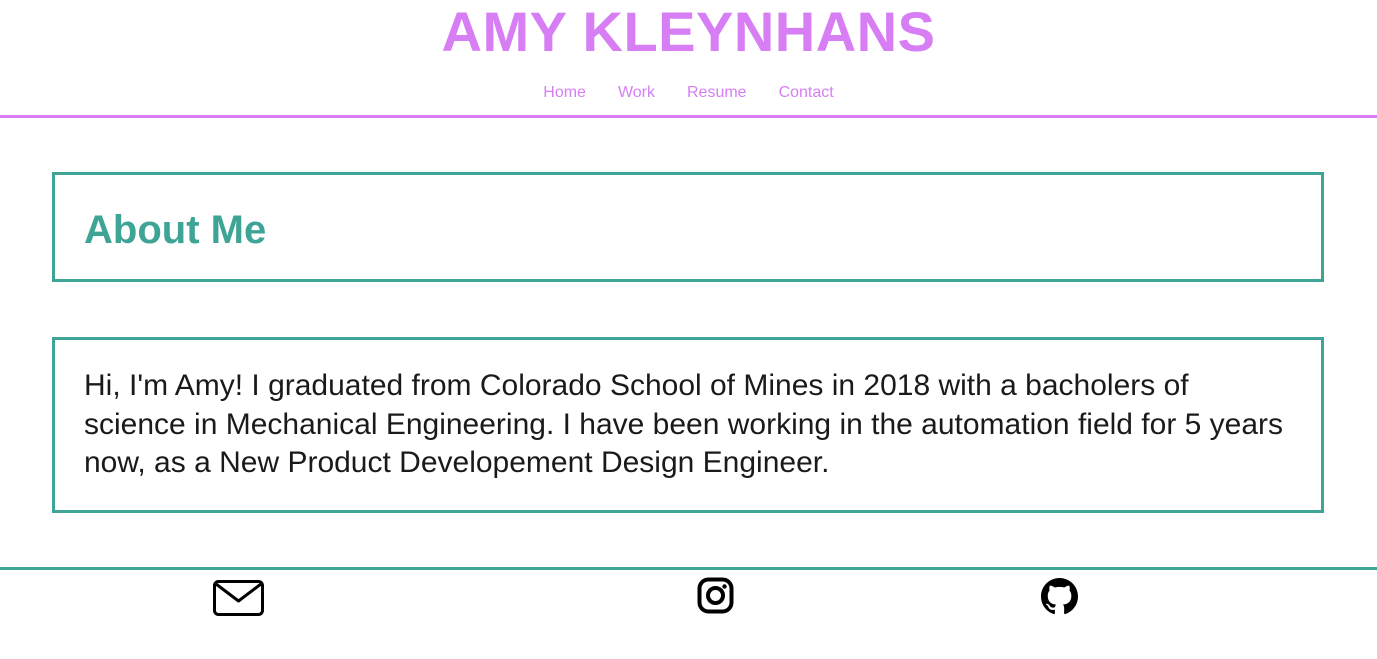  I want to click on nav-link-work: Work, so click(636, 93).